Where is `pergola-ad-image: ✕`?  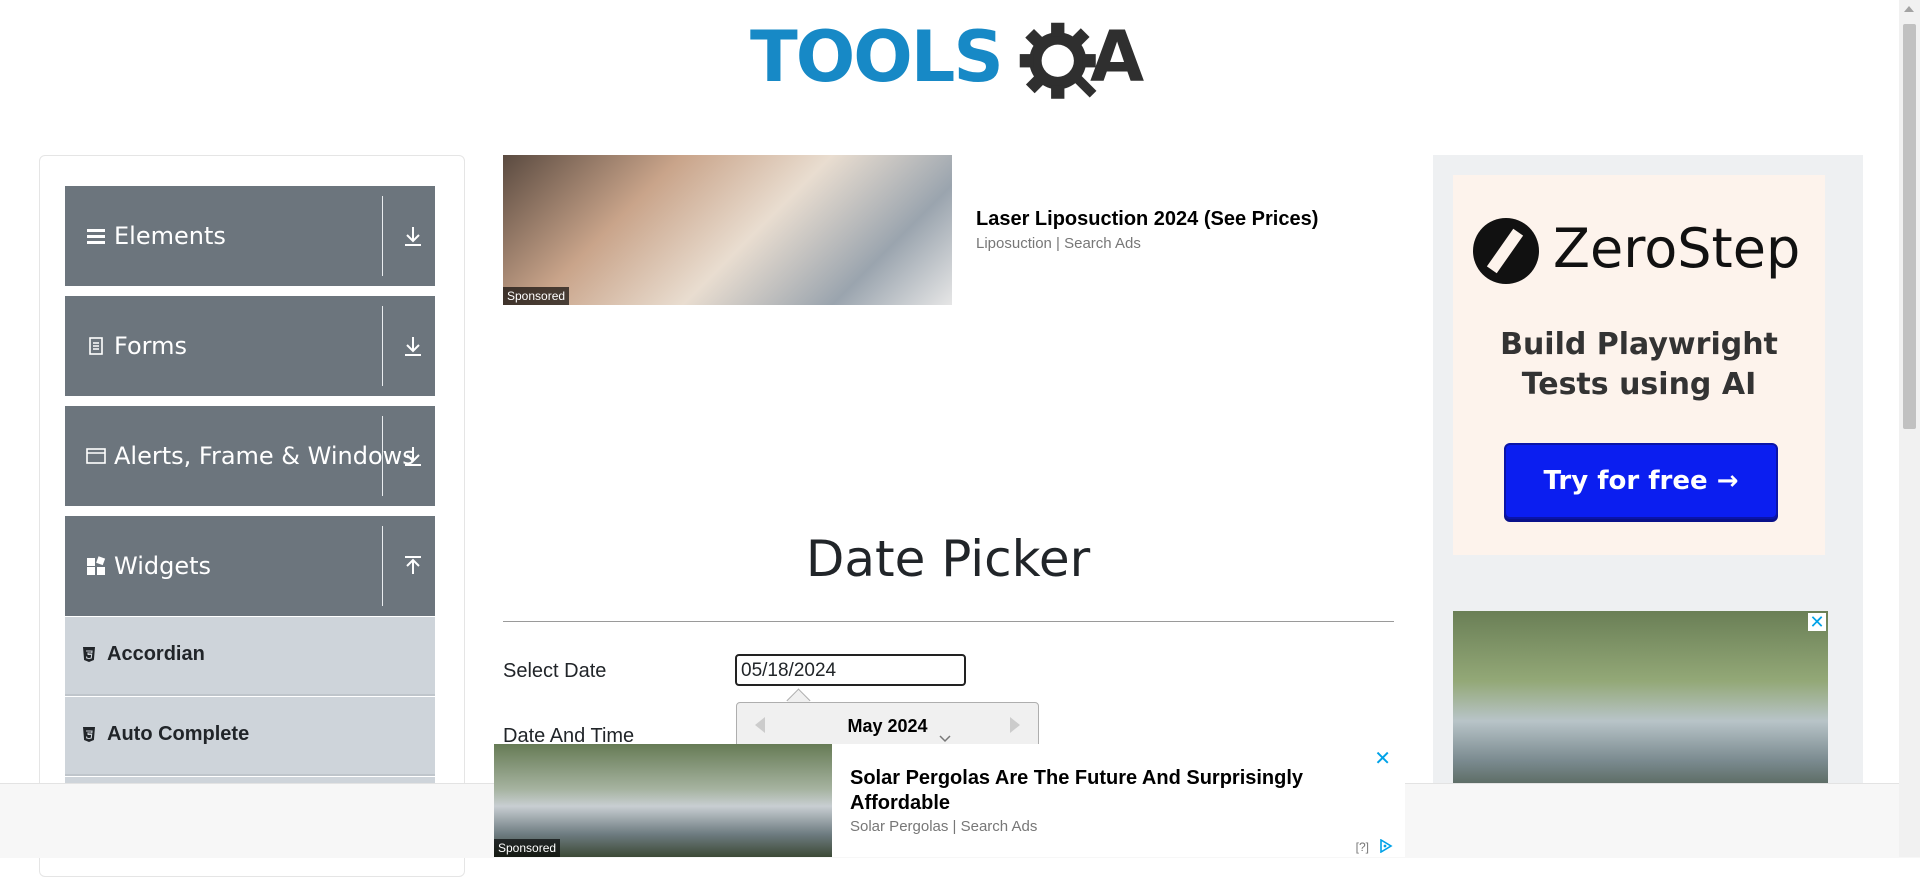
pergola-ad-image: ✕ is located at coordinates (1640, 698).